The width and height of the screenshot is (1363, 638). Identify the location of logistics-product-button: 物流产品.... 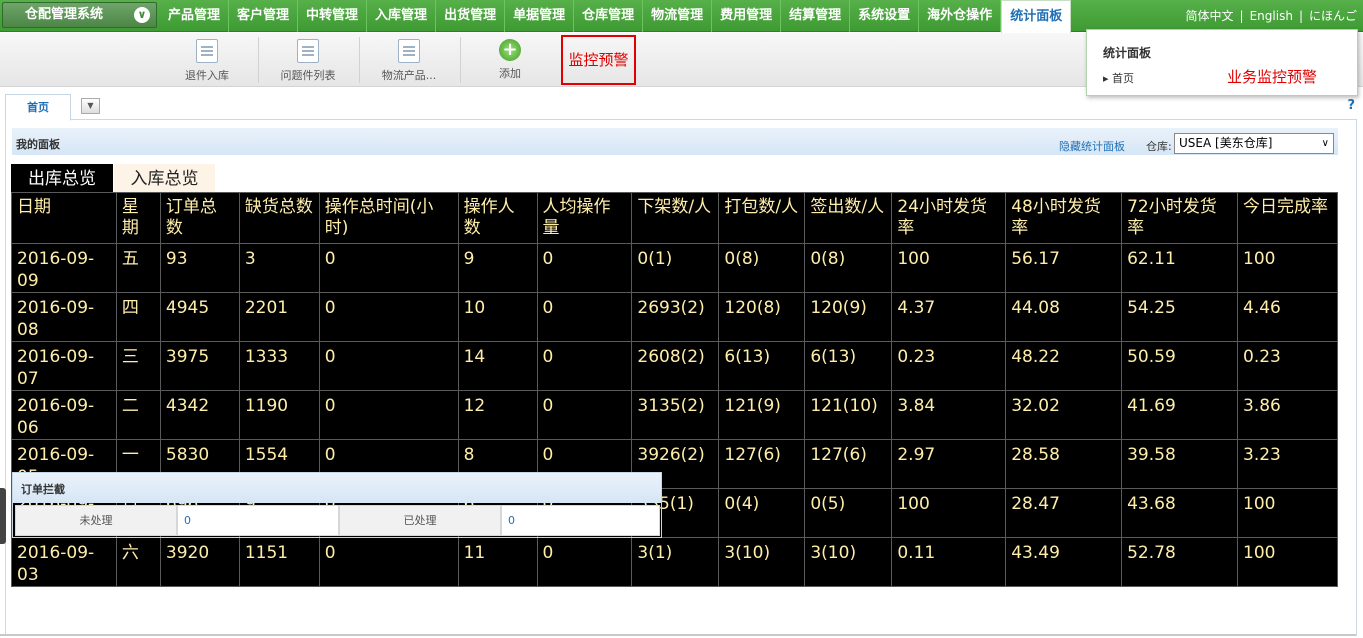
(409, 61).